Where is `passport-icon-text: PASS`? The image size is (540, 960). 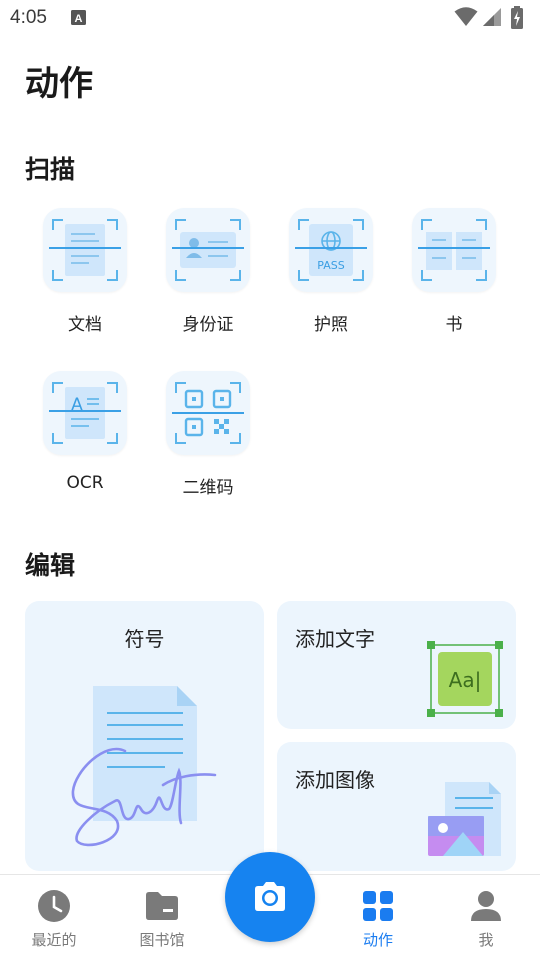
passport-icon-text: PASS is located at coordinates (330, 265).